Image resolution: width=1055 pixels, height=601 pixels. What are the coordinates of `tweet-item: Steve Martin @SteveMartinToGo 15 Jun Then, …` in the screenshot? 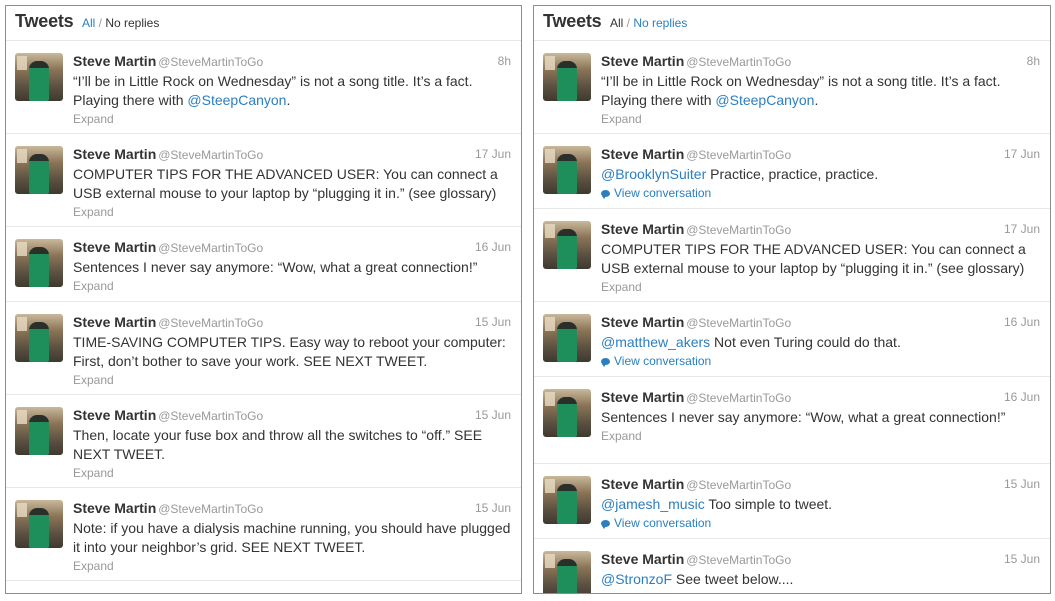 It's located at (263, 441).